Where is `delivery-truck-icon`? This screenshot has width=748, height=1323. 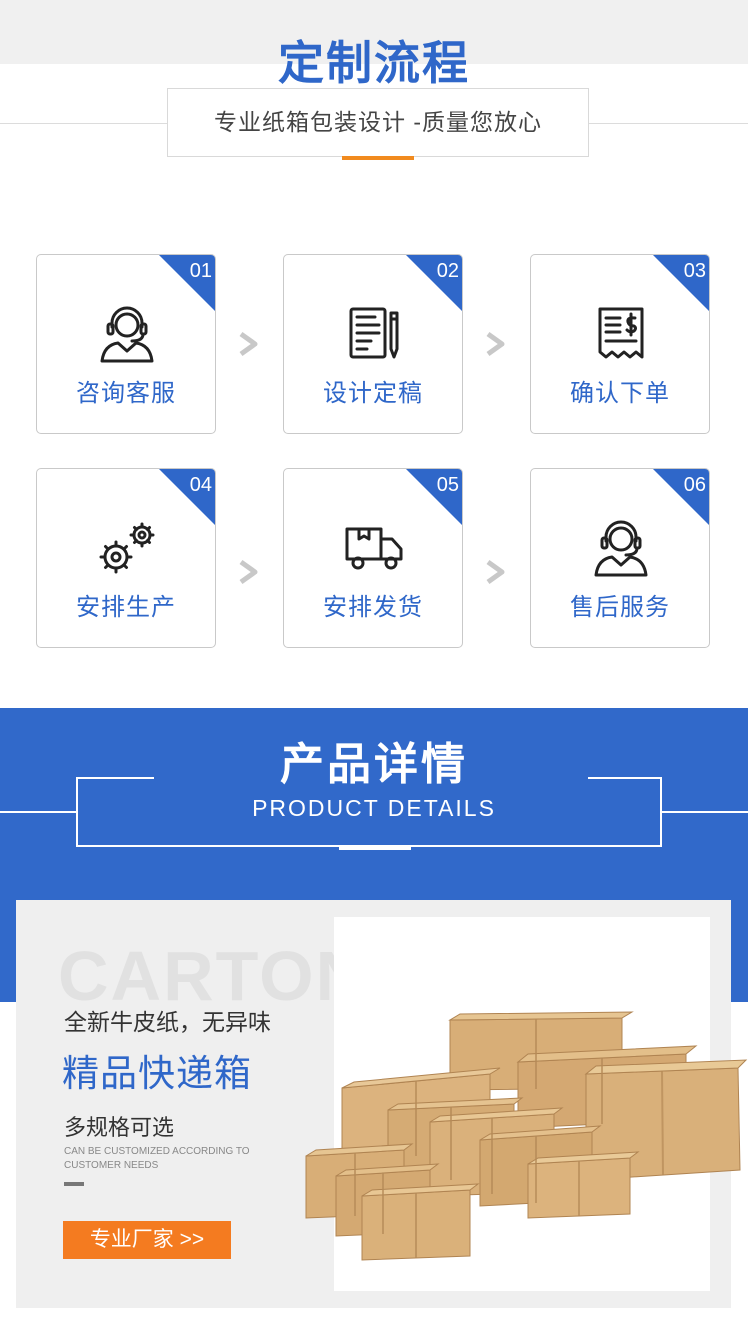 delivery-truck-icon is located at coordinates (374, 548).